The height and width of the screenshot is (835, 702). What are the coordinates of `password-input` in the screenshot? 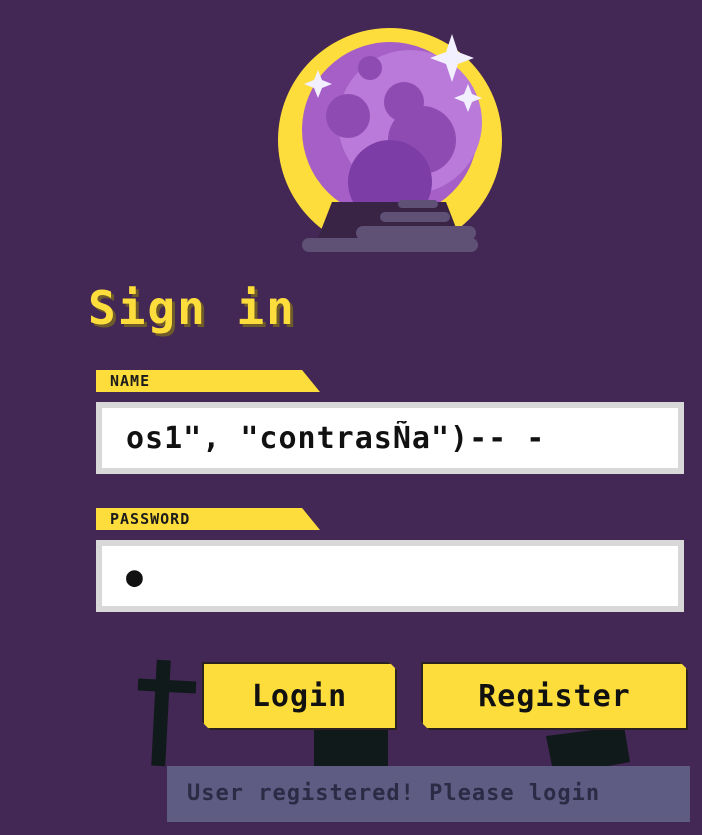 It's located at (390, 576).